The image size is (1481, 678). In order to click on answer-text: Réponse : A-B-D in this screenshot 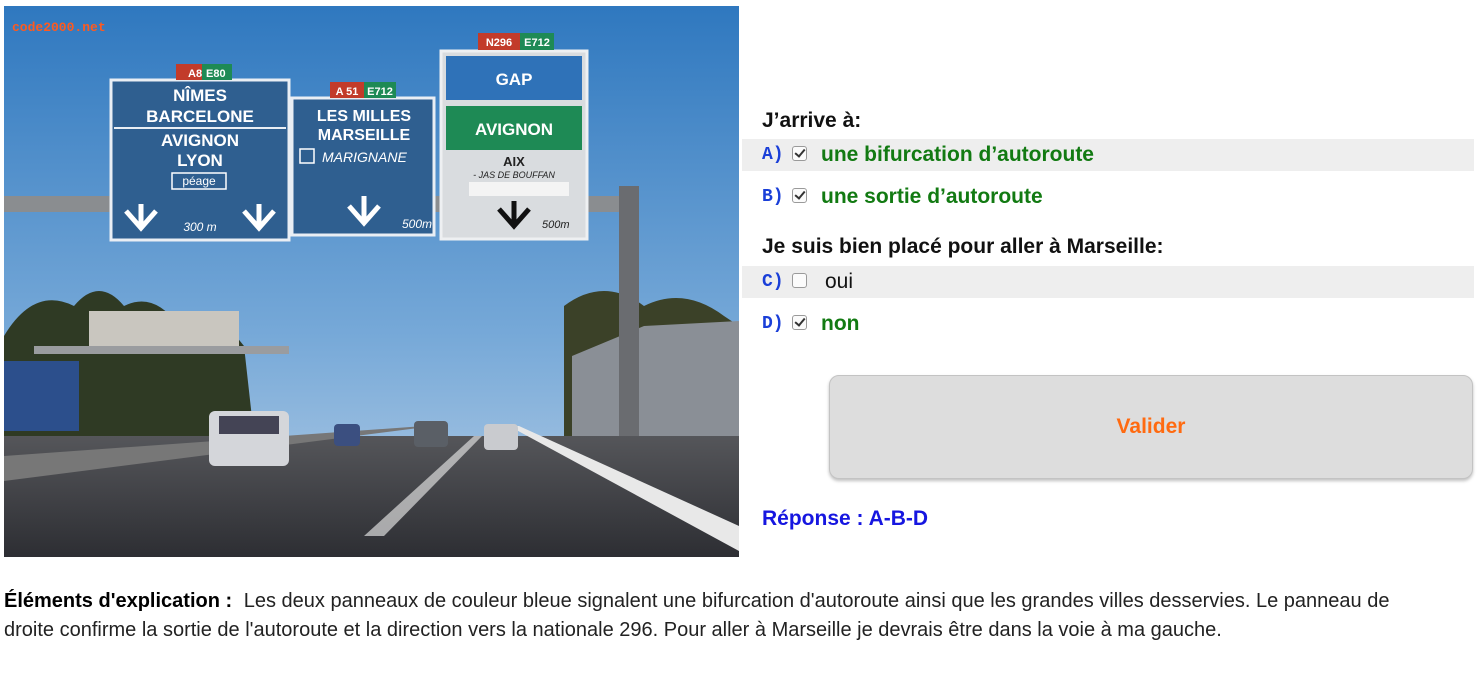, I will do `click(845, 518)`.